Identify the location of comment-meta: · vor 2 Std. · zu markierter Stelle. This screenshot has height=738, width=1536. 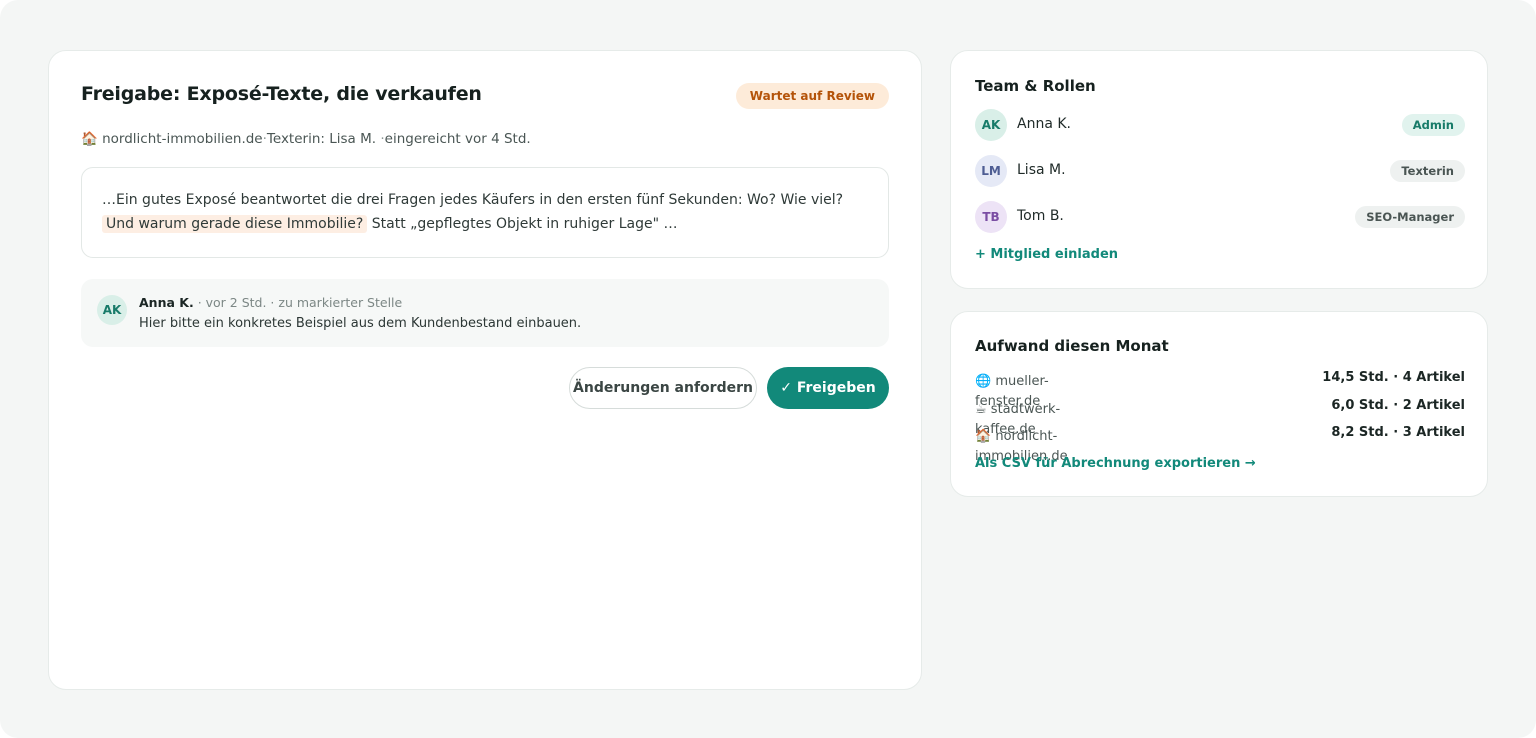
(300, 302).